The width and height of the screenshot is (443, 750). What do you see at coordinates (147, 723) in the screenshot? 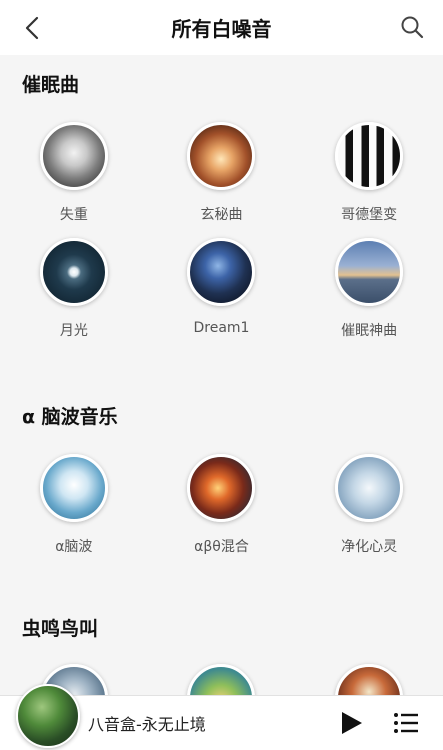
I see `track-title: 八音盒-永无止境` at bounding box center [147, 723].